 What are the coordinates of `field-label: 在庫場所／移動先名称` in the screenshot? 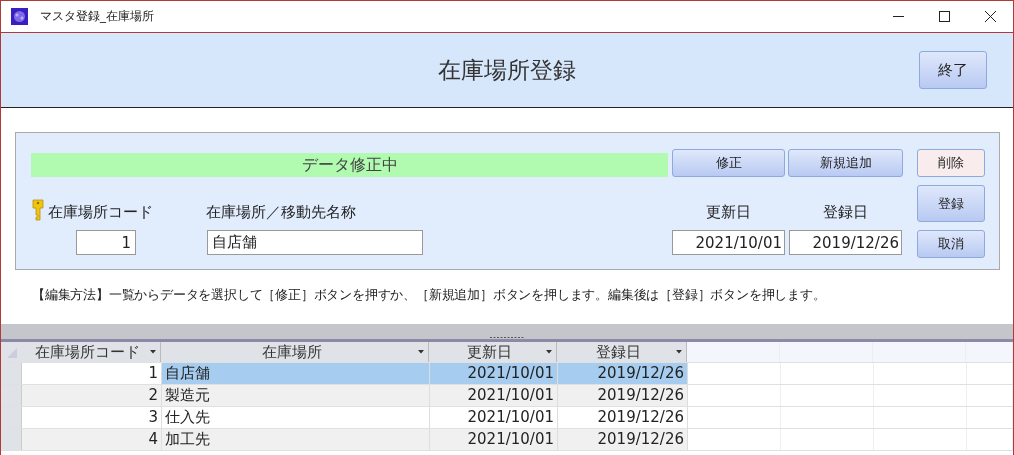 It's located at (281, 212).